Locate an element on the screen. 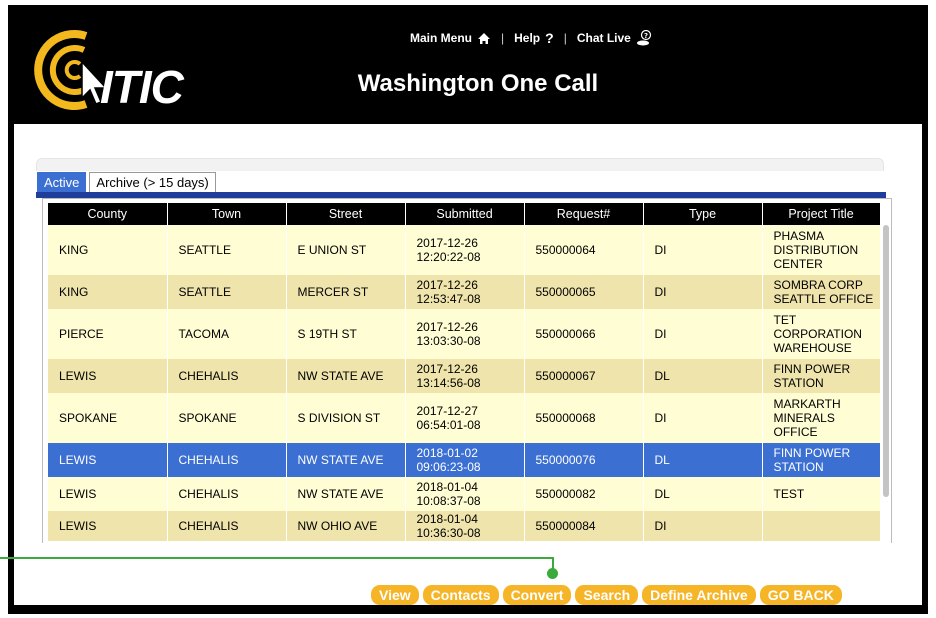  cell-project-title: MARKARTH MINERALS OFFICE is located at coordinates (821, 418).